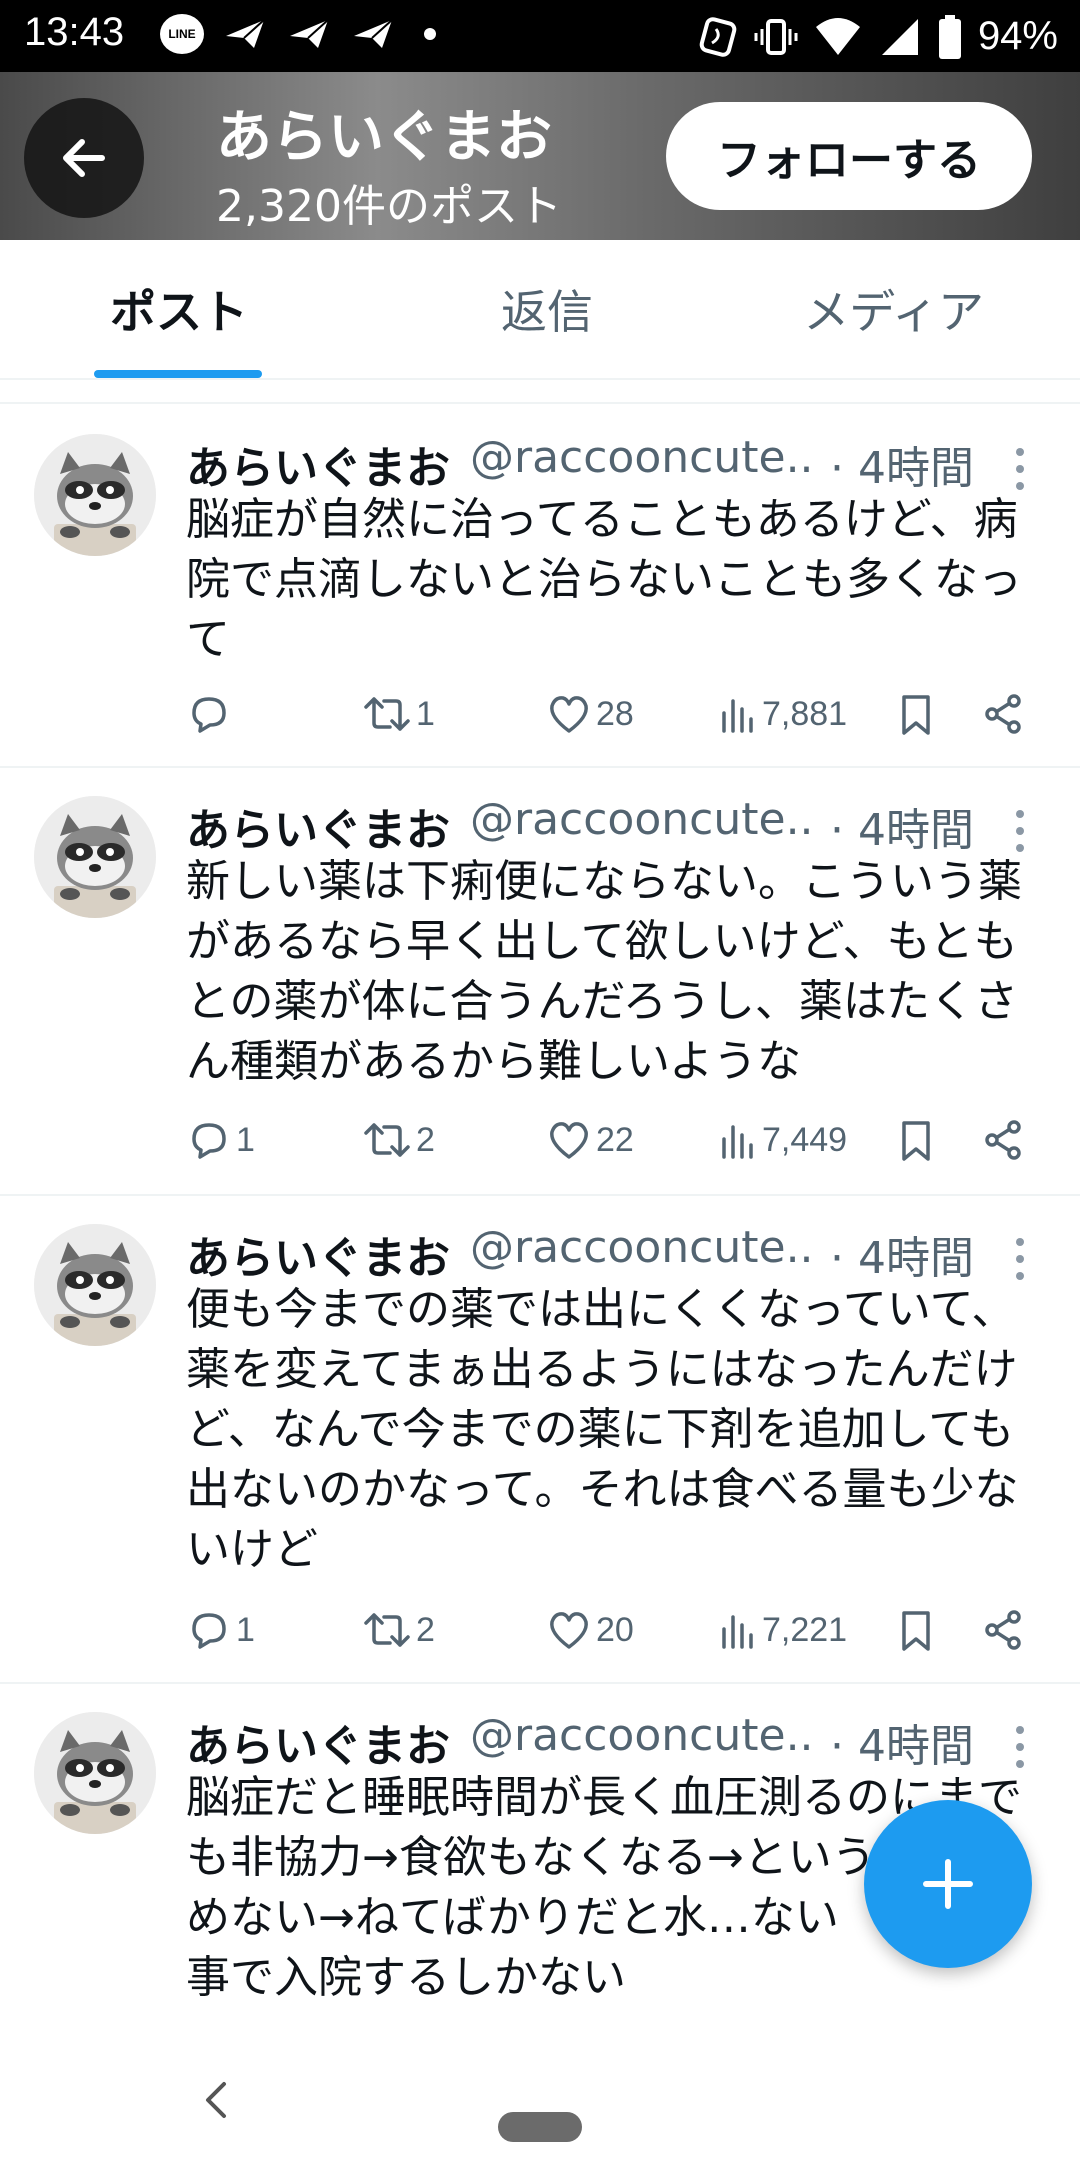 This screenshot has width=1080, height=2160. What do you see at coordinates (782, 1630) in the screenshot?
I see `views-button: 7,221` at bounding box center [782, 1630].